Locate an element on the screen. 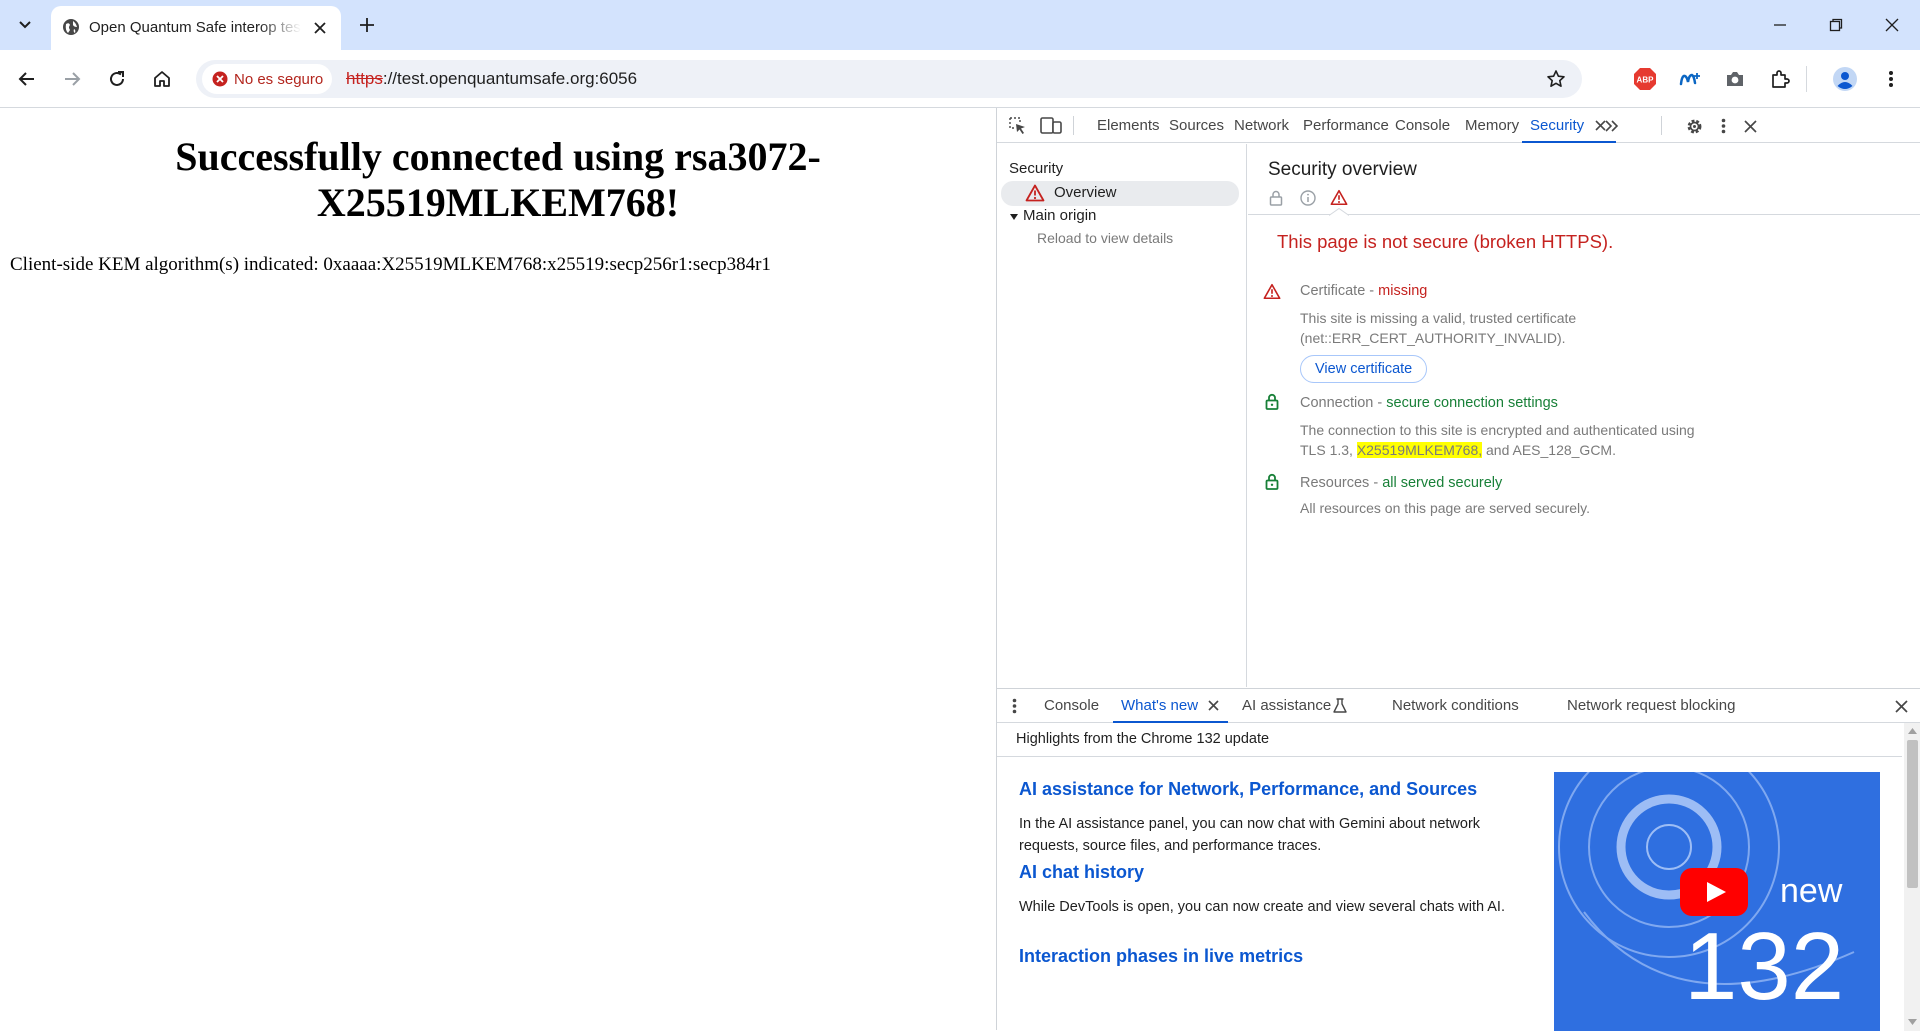 This screenshot has width=1920, height=1031. sidebar-section-security: Security is located at coordinates (1036, 168).